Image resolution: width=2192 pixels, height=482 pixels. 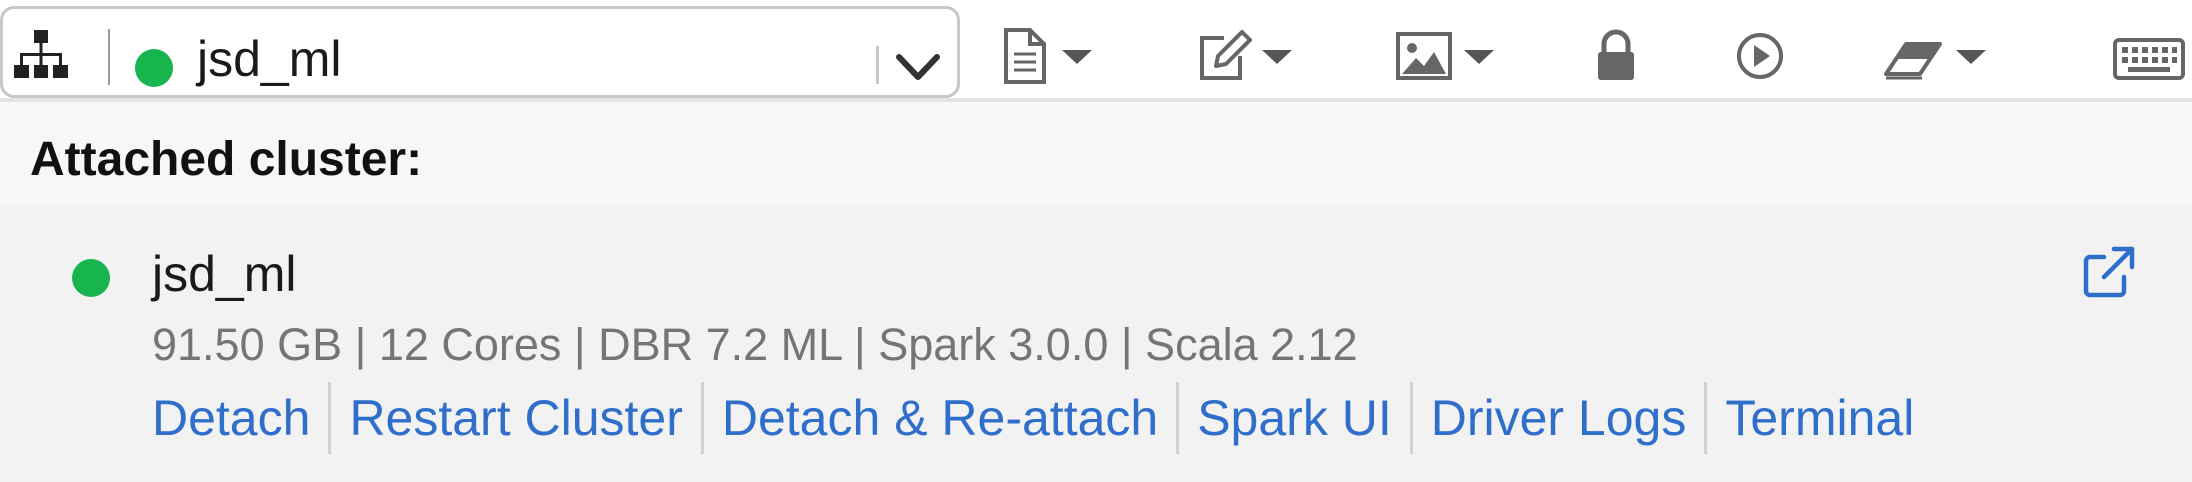 I want to click on selector-divider, so click(x=109, y=57).